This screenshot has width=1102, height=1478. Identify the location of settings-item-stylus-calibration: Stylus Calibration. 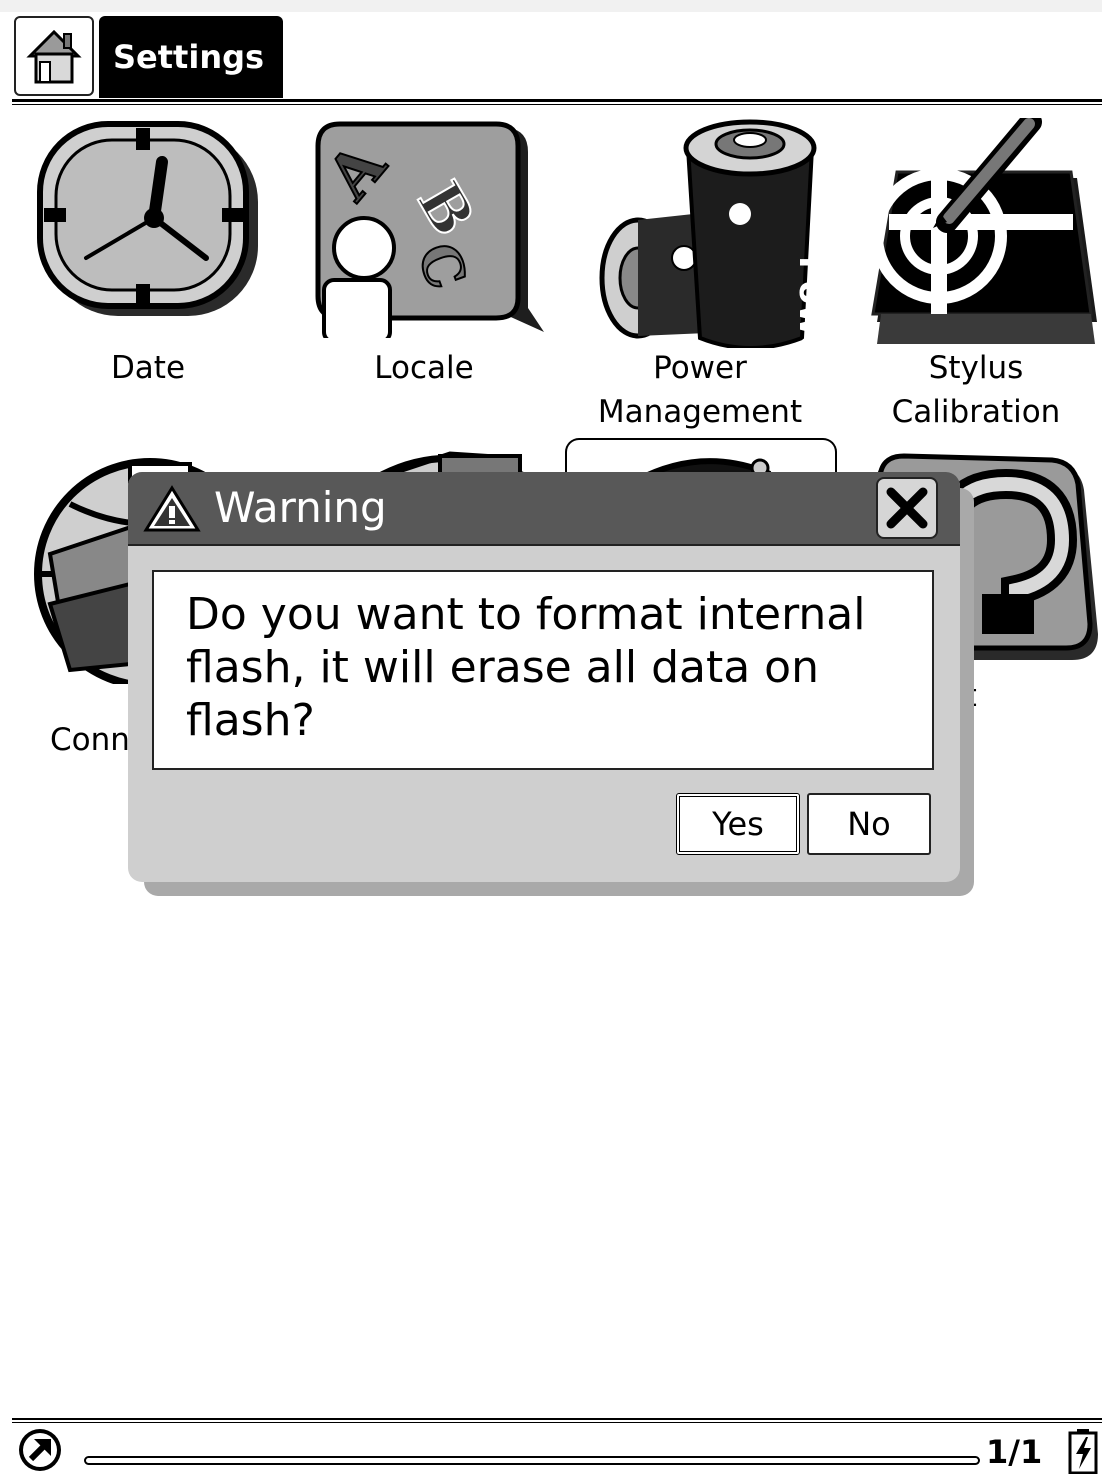
(970, 278).